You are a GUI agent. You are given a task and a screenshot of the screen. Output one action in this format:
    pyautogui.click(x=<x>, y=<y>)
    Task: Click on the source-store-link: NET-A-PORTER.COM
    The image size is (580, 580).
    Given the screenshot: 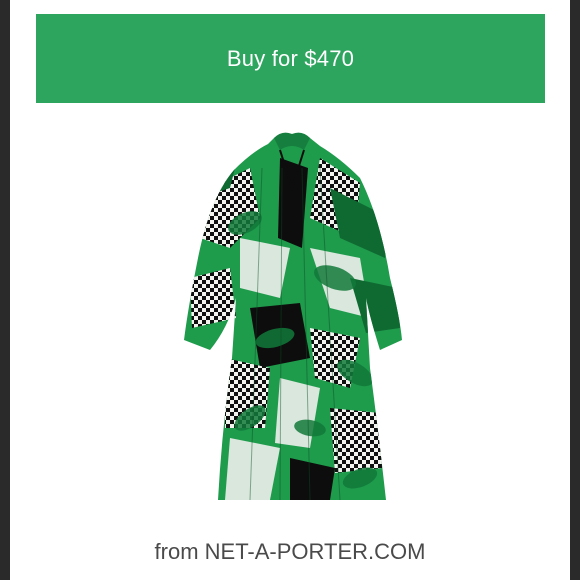 What is the action you would take?
    pyautogui.click(x=315, y=551)
    